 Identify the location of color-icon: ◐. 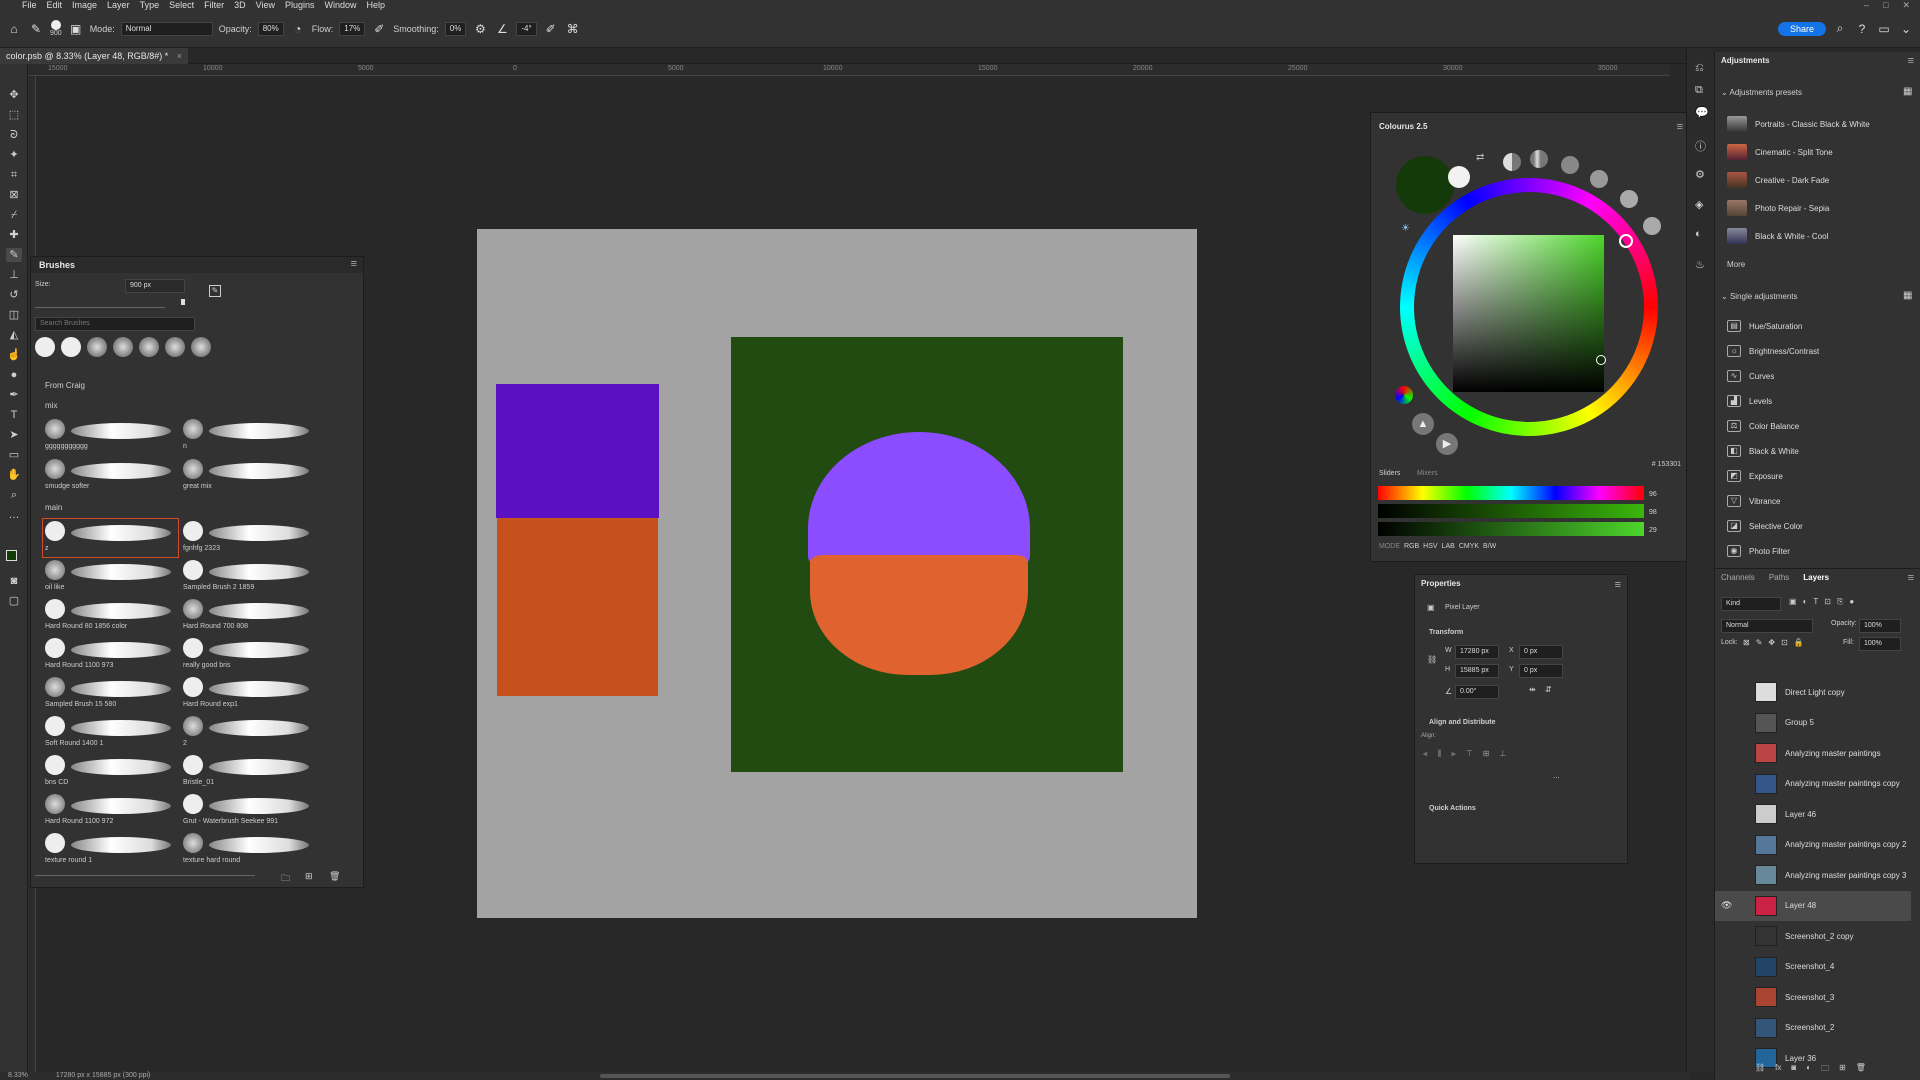
(1698, 234).